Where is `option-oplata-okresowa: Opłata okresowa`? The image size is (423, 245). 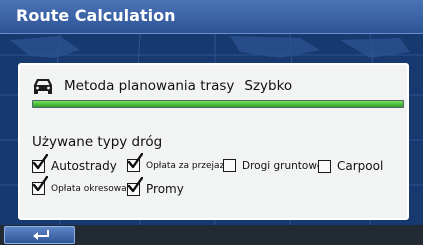
option-oplata-okresowa: Opłata okresowa is located at coordinates (79, 185).